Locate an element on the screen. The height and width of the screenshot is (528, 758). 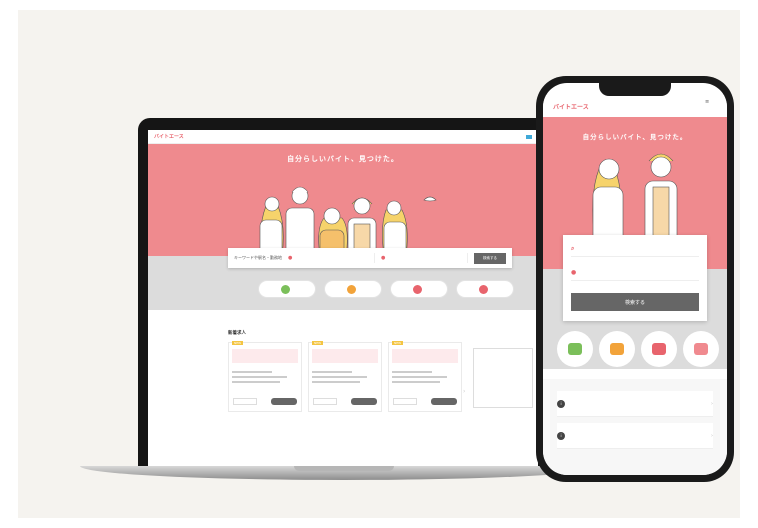
phone-header: バイトエース is located at coordinates (635, 106).